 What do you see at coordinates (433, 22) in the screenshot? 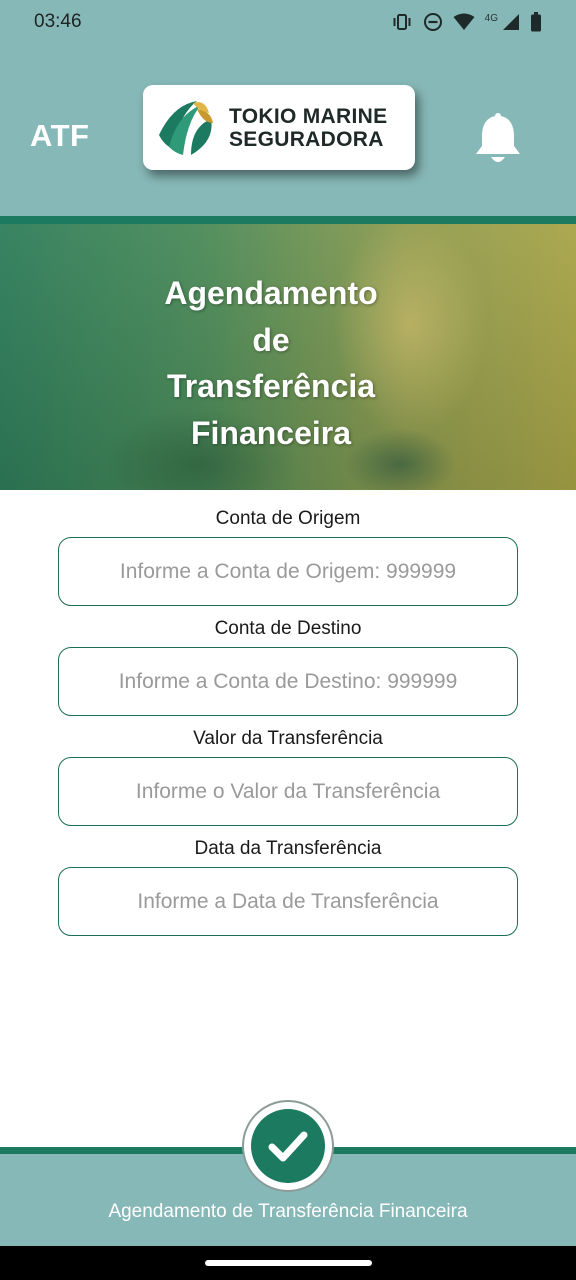
I see `do-not-disturb-icon` at bounding box center [433, 22].